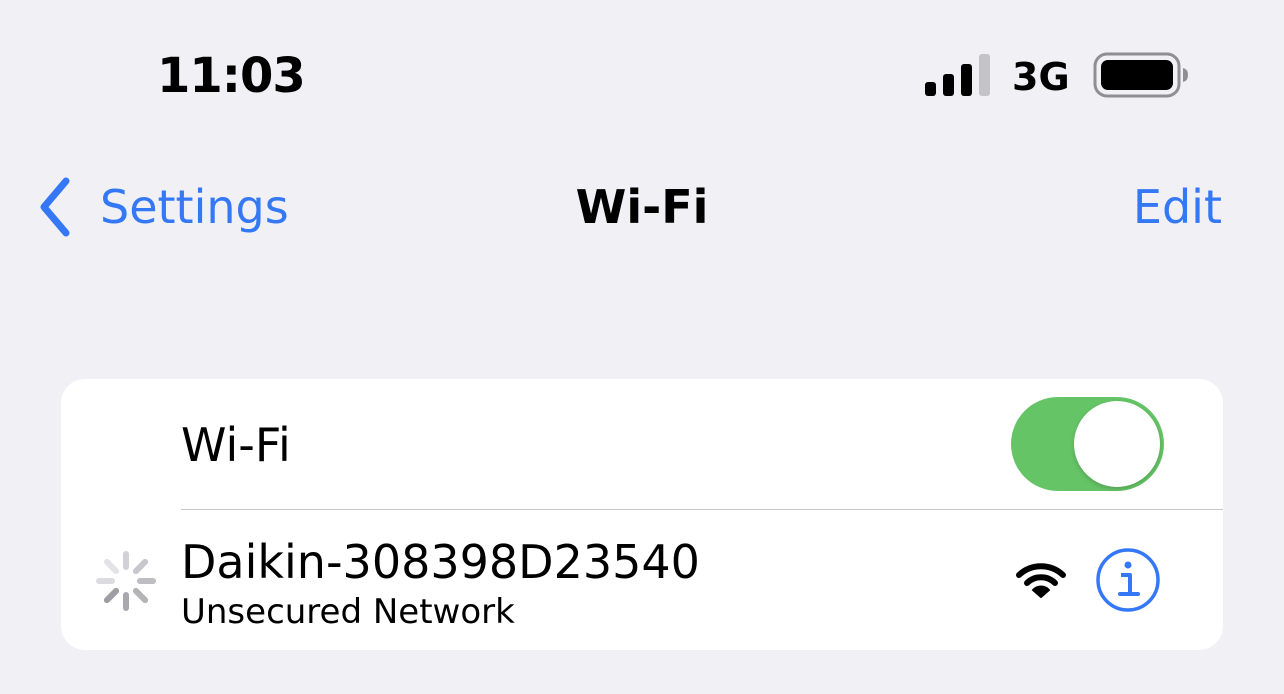  I want to click on toggle-knob, so click(1117, 444).